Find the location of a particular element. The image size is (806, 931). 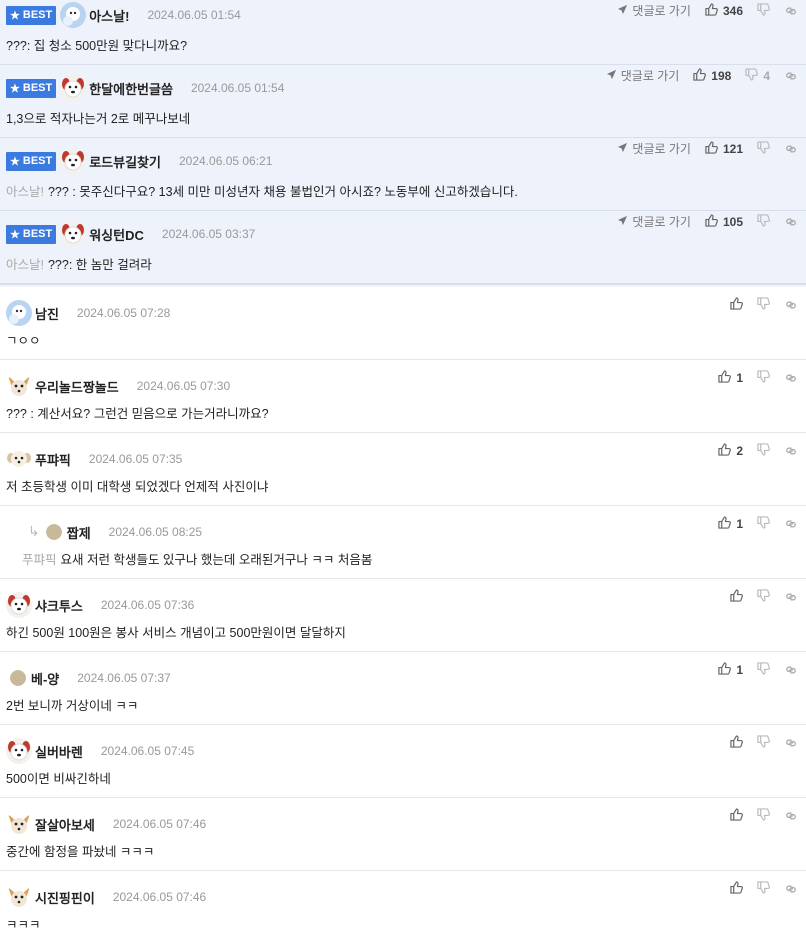

mention: 푸퍄픽 is located at coordinates (39, 560).